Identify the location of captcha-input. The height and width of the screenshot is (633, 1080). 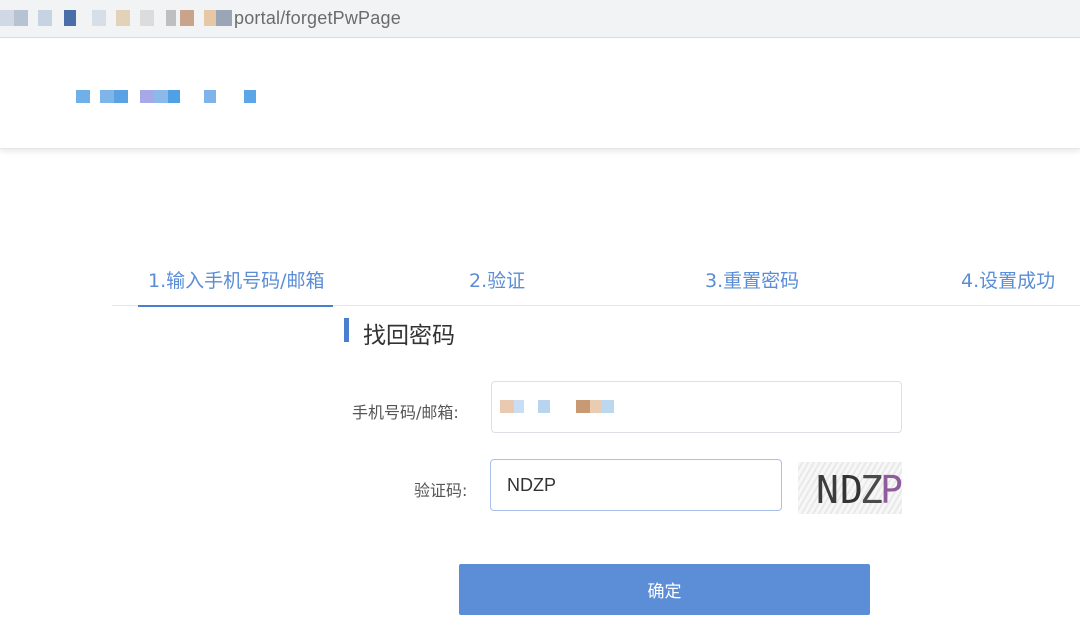
(636, 485).